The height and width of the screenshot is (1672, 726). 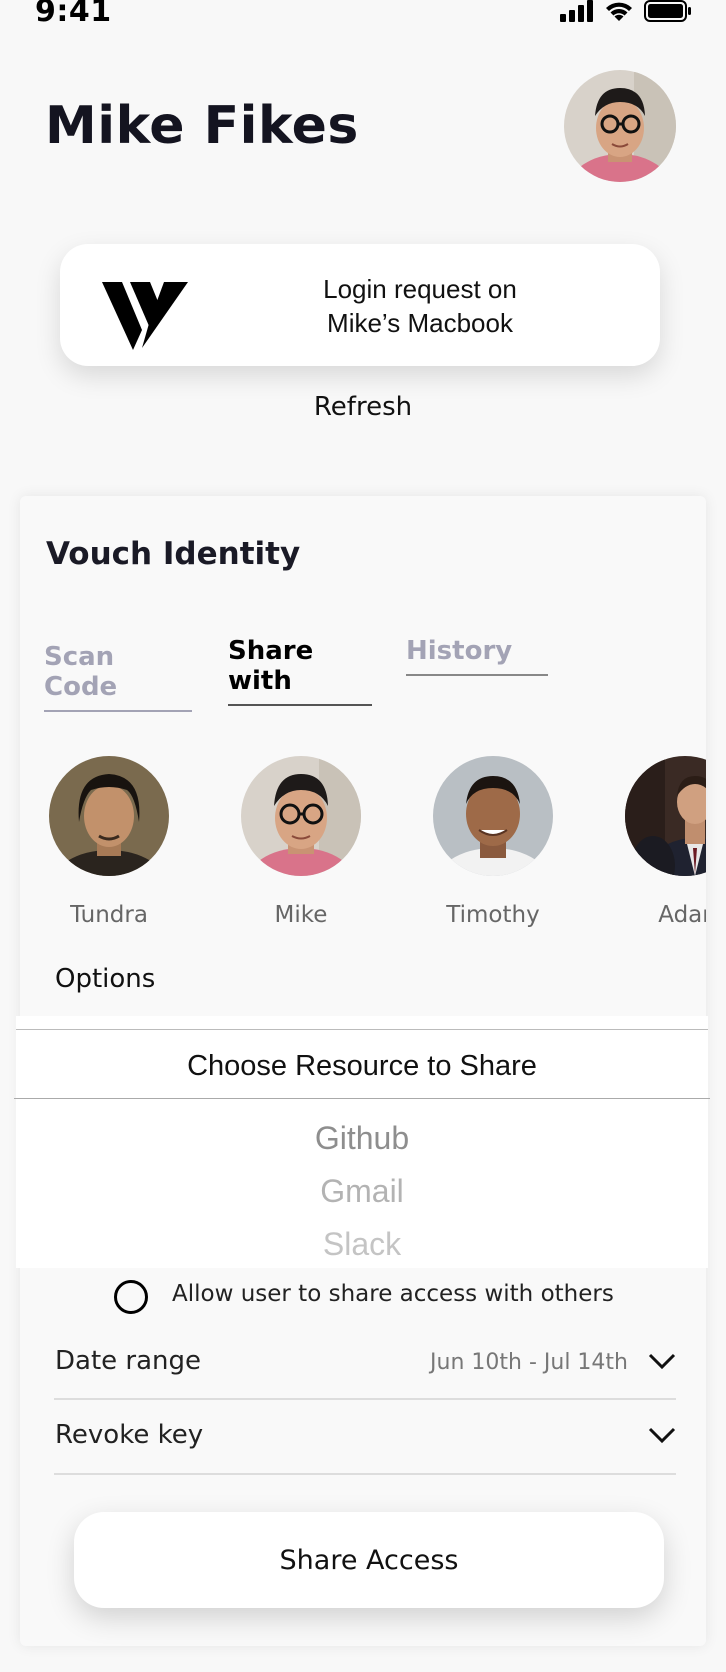 I want to click on share-access-button: Share Access, so click(x=369, y=1560).